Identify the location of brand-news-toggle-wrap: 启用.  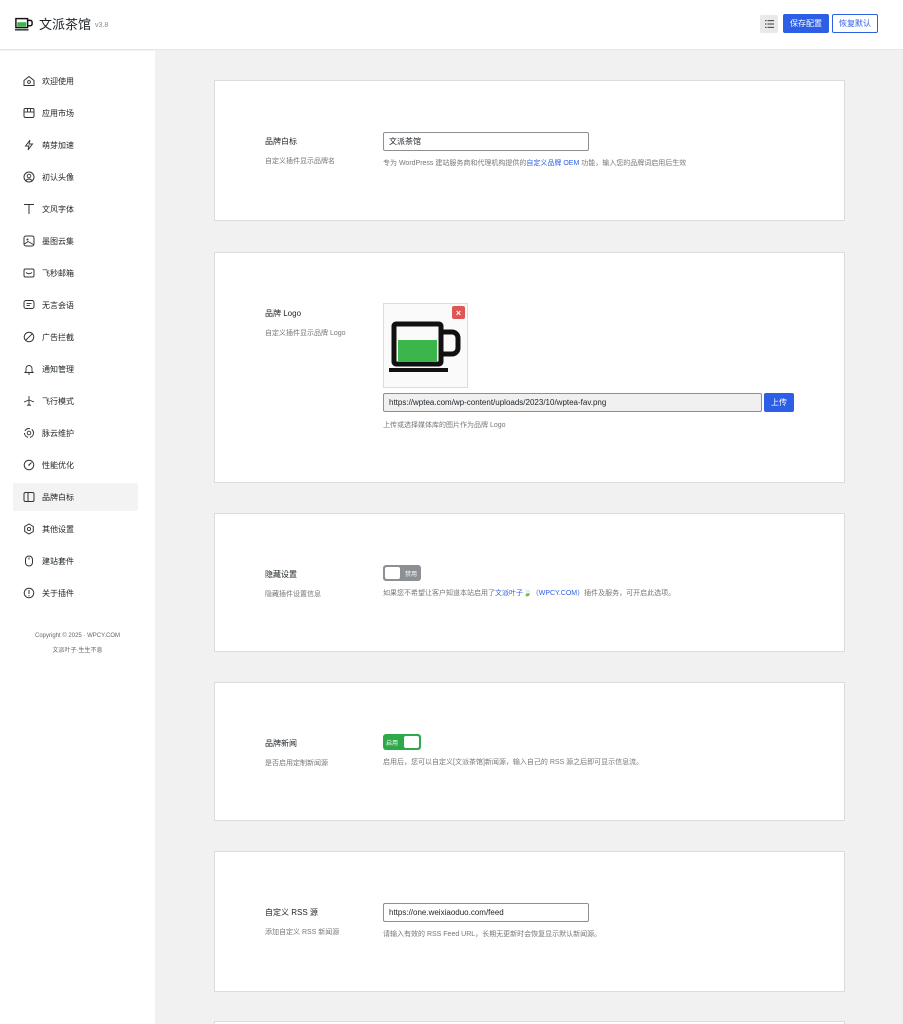
(402, 742).